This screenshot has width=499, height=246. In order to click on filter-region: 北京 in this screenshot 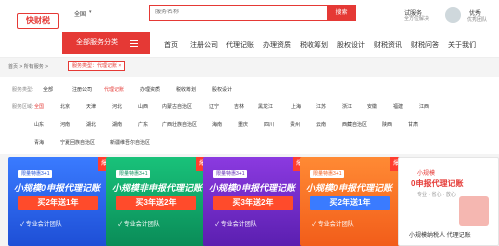, I will do `click(65, 106)`.